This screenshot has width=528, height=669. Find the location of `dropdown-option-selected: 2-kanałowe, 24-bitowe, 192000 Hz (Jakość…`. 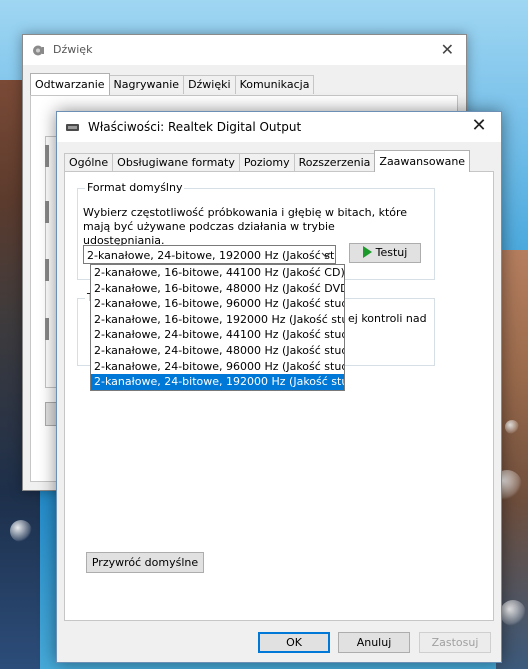

dropdown-option-selected: 2-kanałowe, 24-bitowe, 192000 Hz (Jakość… is located at coordinates (217, 382).